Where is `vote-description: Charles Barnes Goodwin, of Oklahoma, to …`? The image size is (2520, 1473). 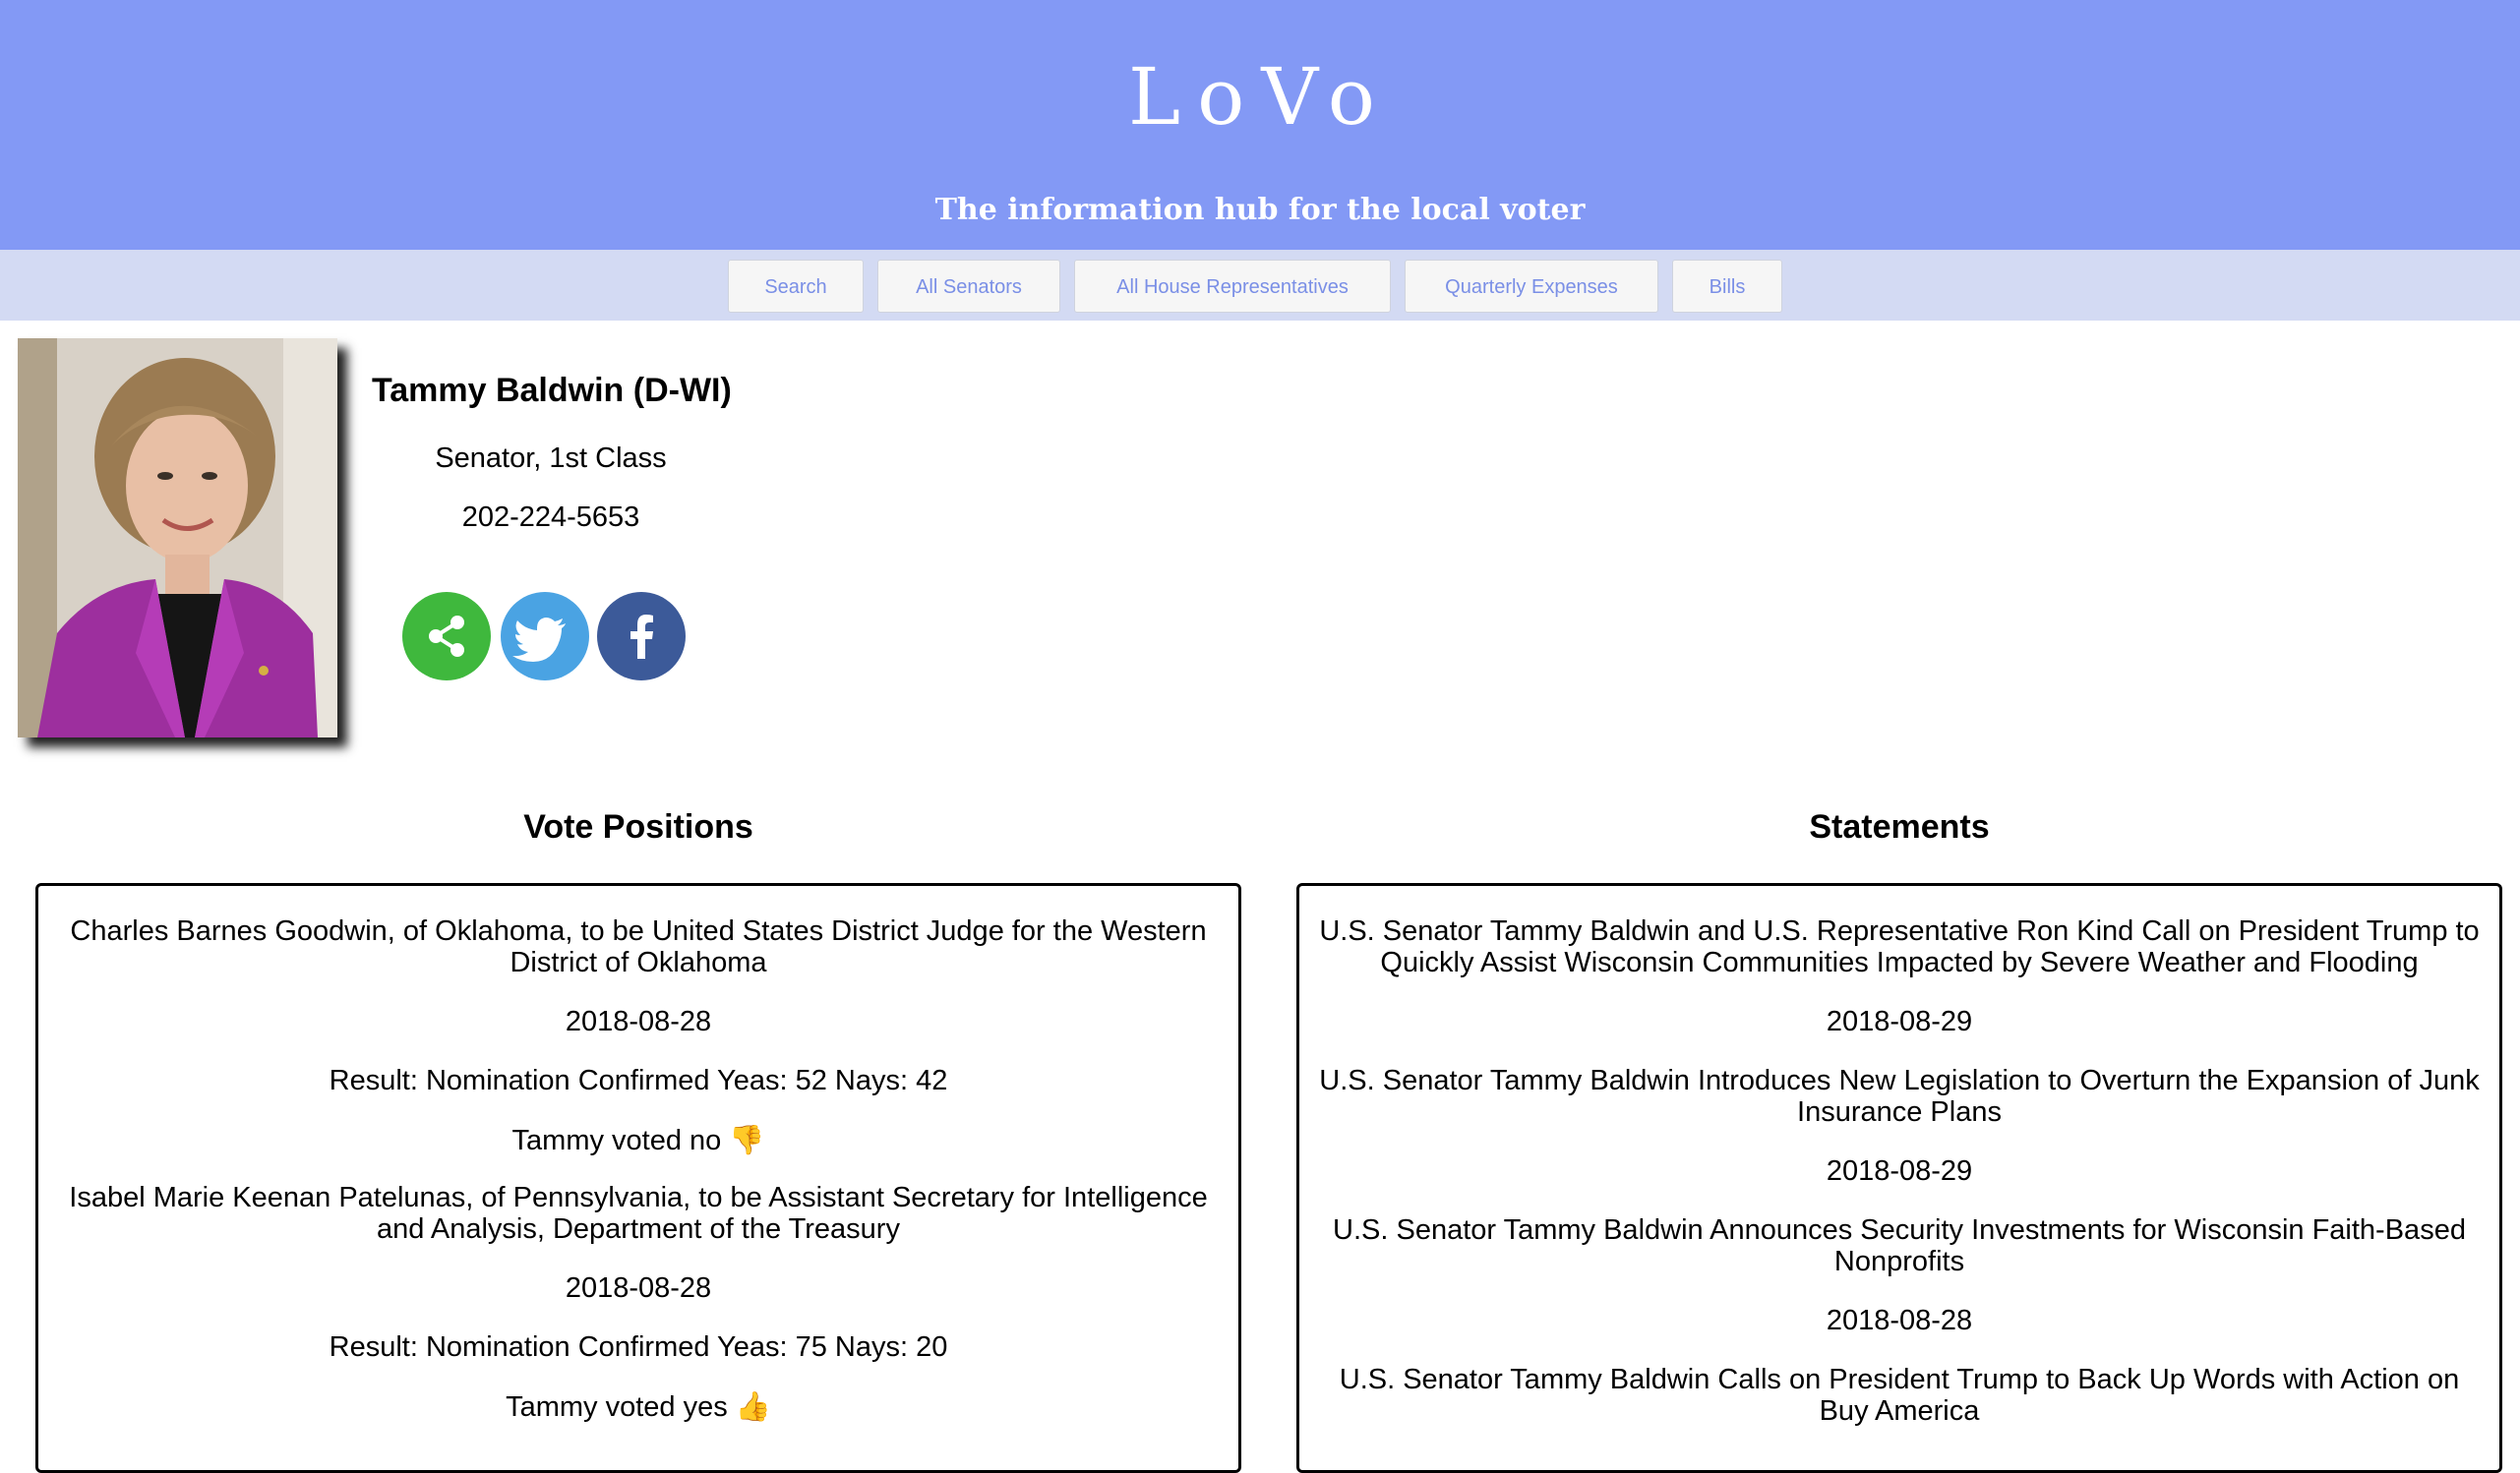
vote-description: Charles Barnes Goodwin, of Oklahoma, to … is located at coordinates (638, 947).